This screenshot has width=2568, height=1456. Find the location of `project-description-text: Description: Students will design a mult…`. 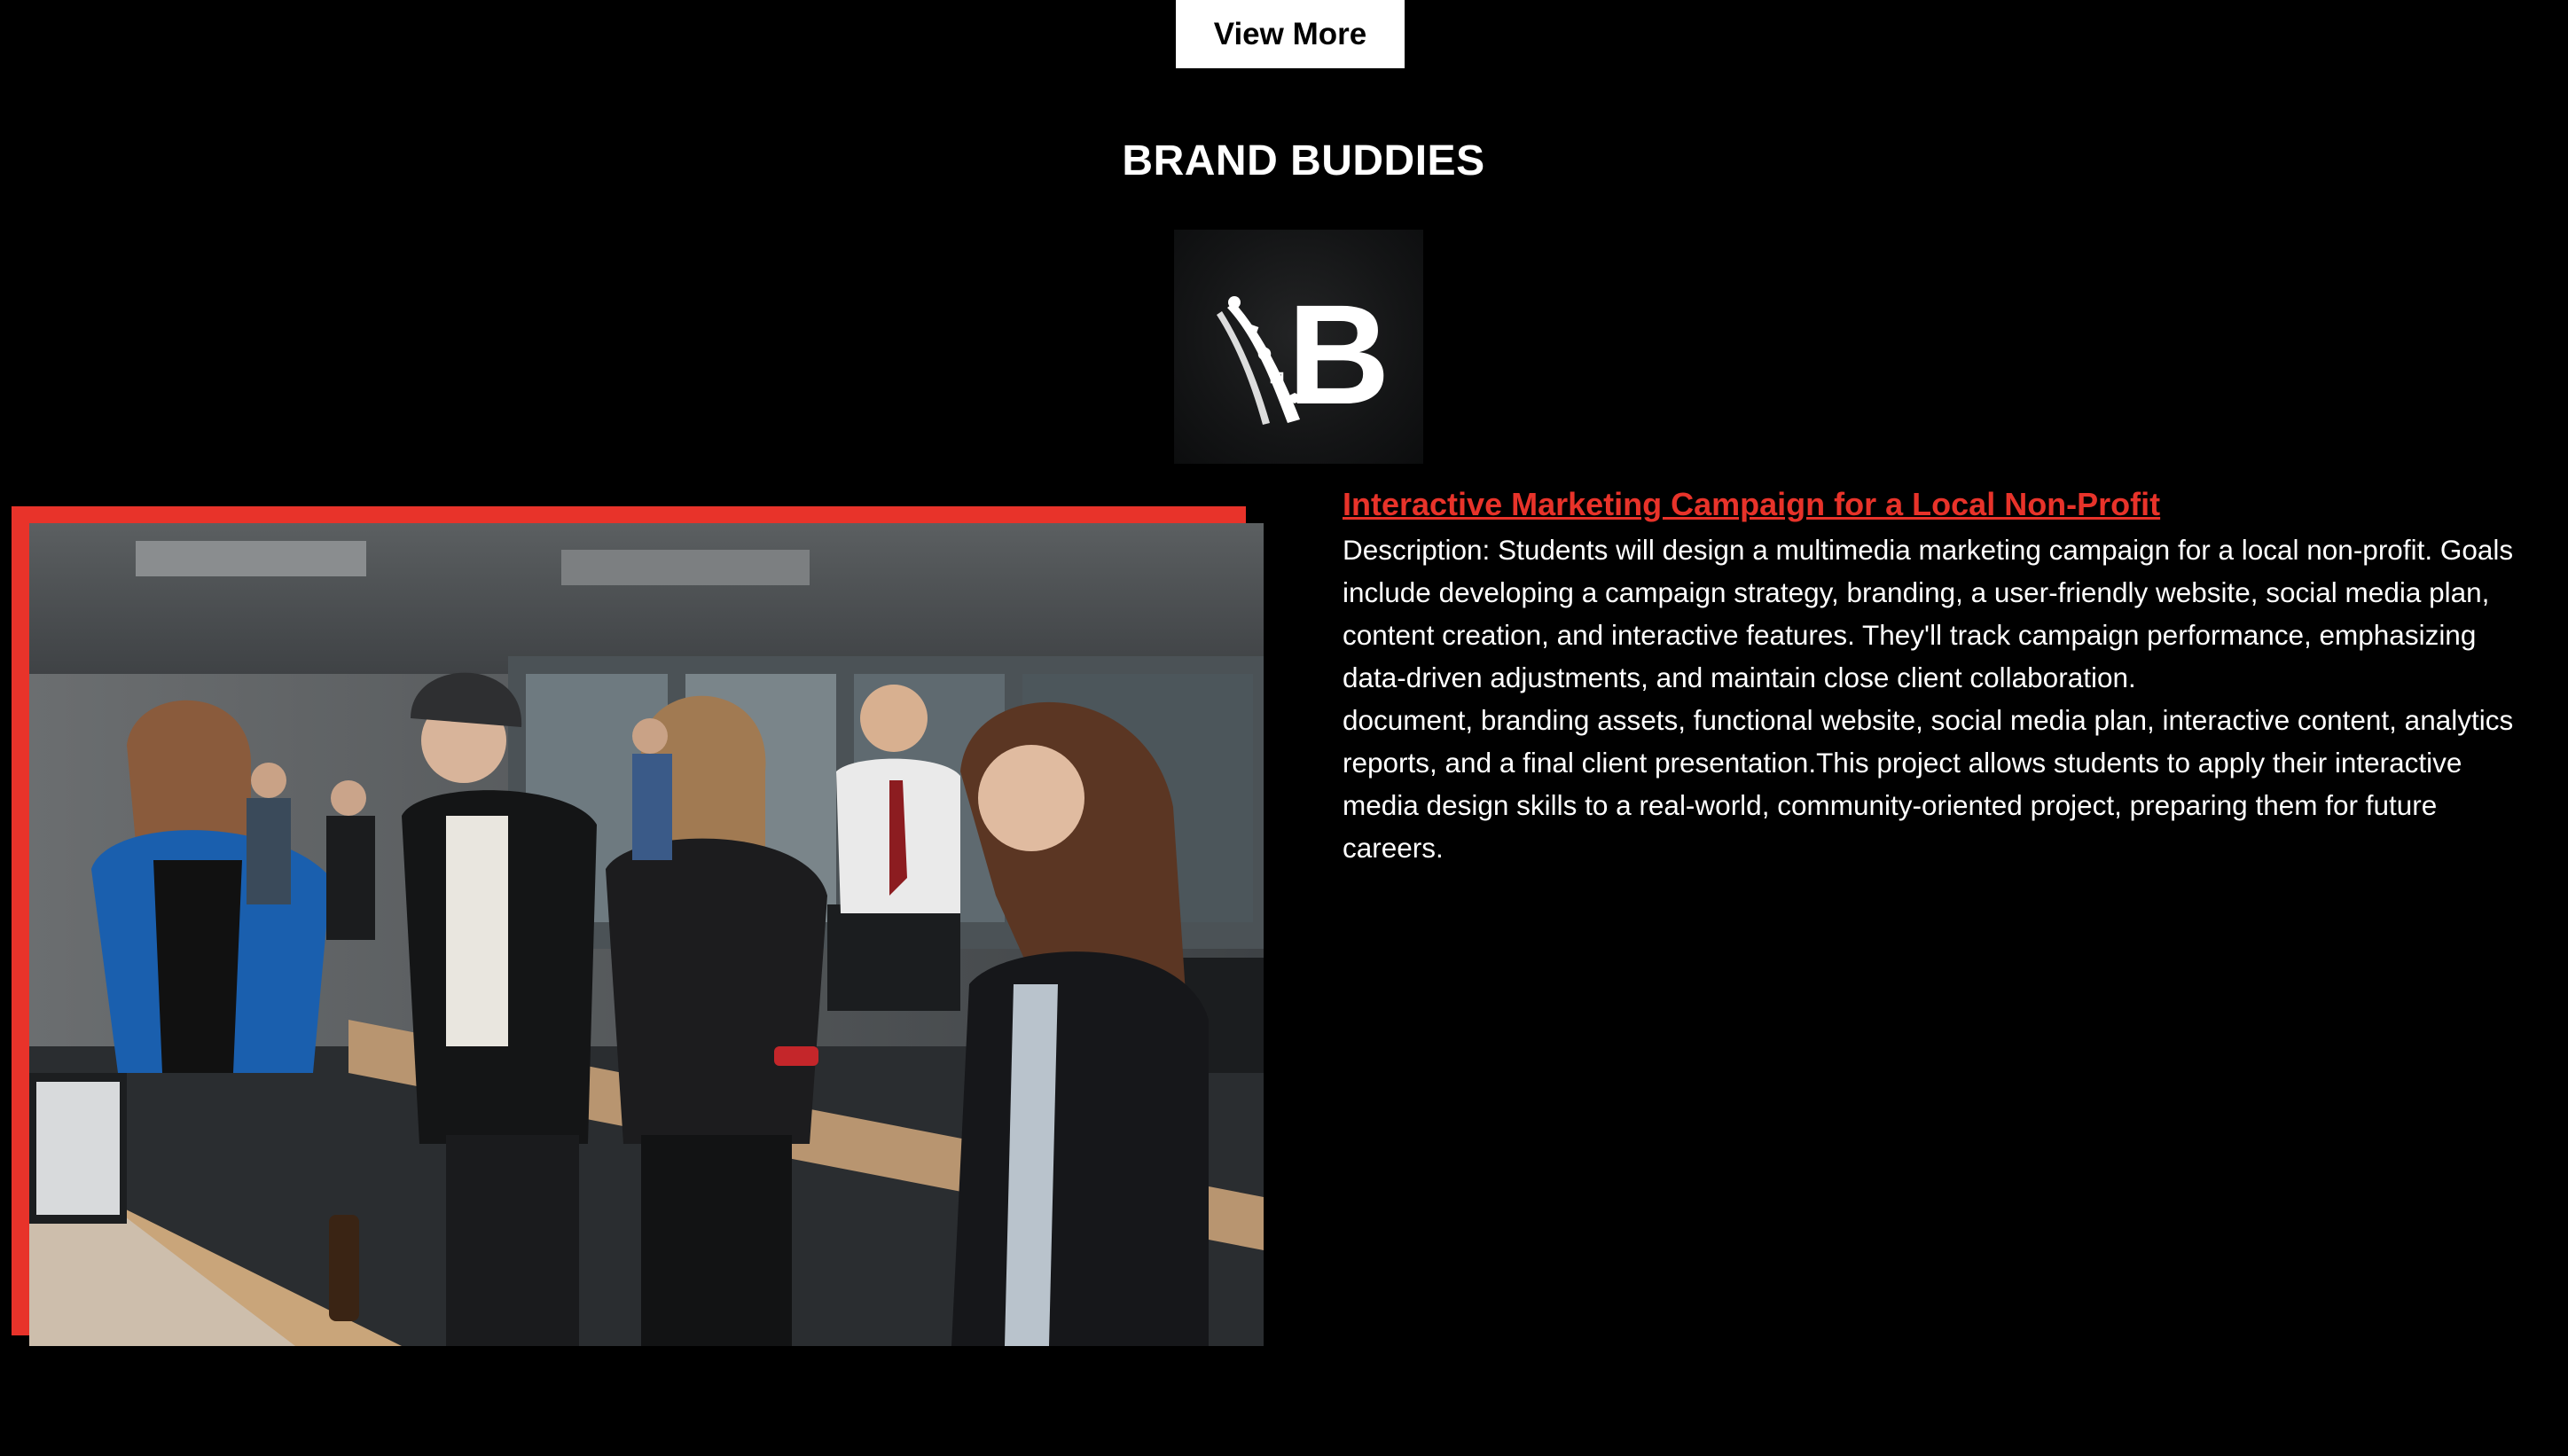

project-description-text: Description: Students will design a mult… is located at coordinates (1928, 613).